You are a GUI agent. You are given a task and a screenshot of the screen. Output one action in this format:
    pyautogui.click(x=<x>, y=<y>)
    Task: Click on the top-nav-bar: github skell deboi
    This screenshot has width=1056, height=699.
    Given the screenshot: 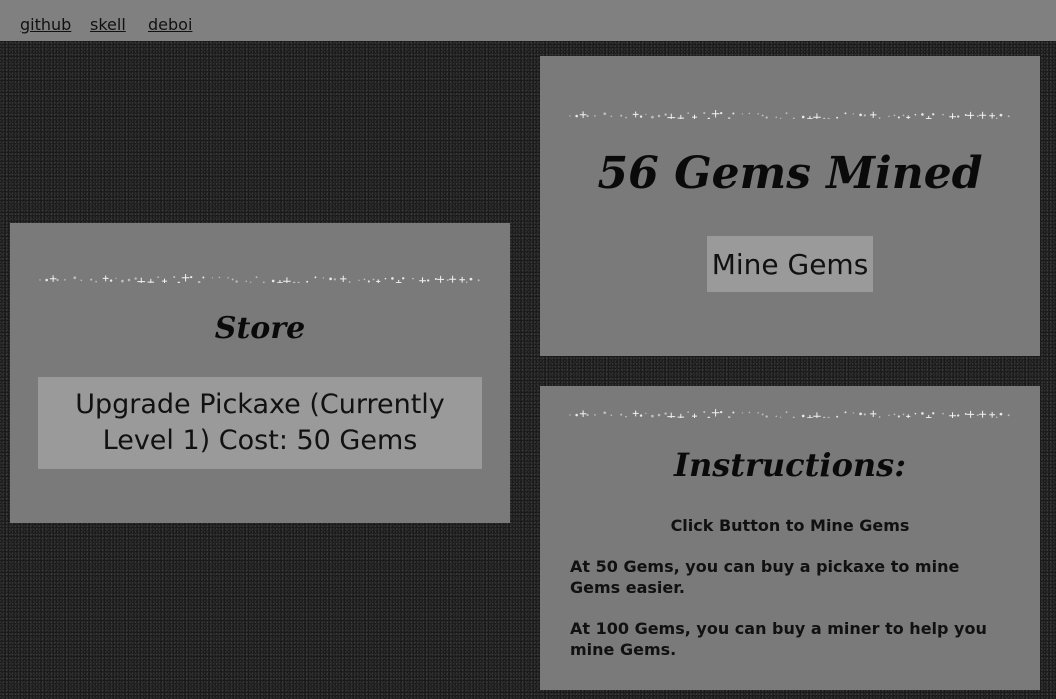 What is the action you would take?
    pyautogui.click(x=528, y=20)
    